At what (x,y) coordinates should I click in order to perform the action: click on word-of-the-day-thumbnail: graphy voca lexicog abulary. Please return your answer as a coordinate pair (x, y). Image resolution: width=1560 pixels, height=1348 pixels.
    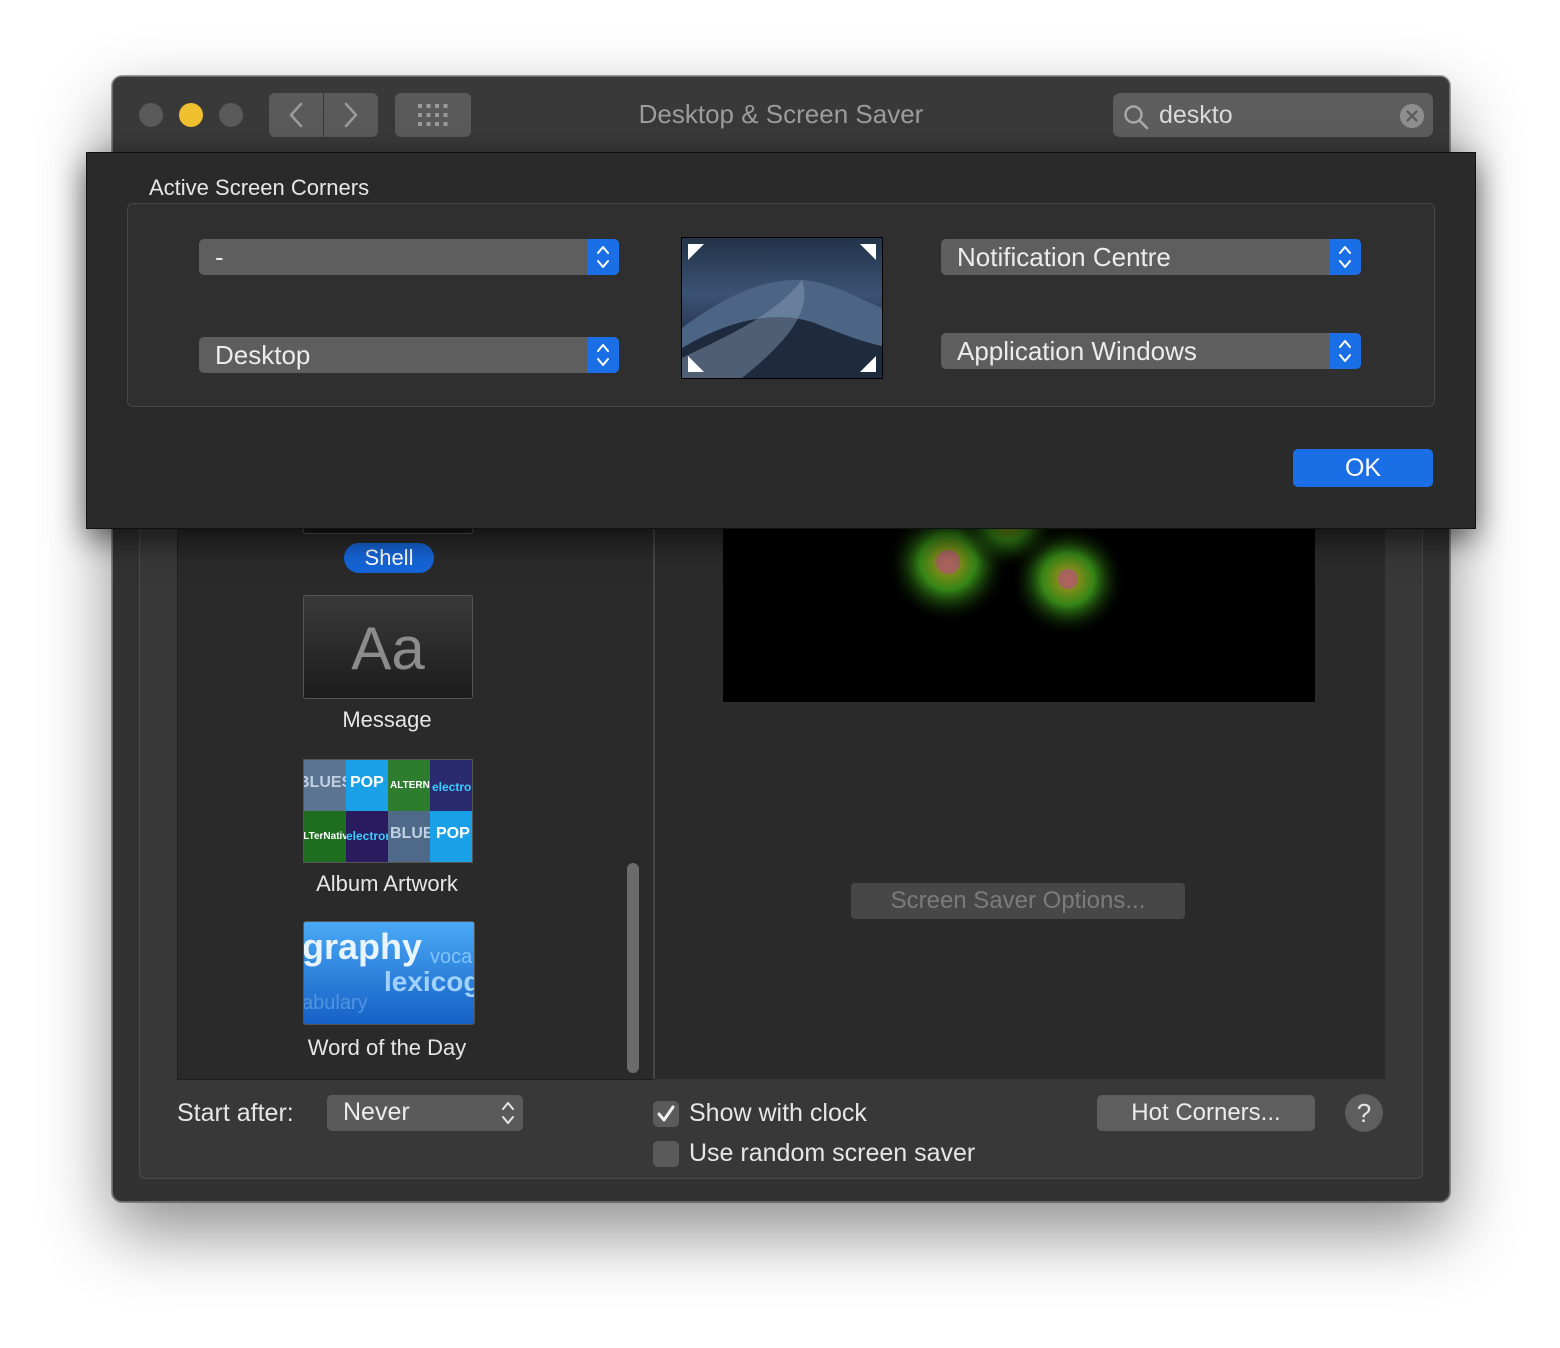
    Looking at the image, I should click on (389, 973).